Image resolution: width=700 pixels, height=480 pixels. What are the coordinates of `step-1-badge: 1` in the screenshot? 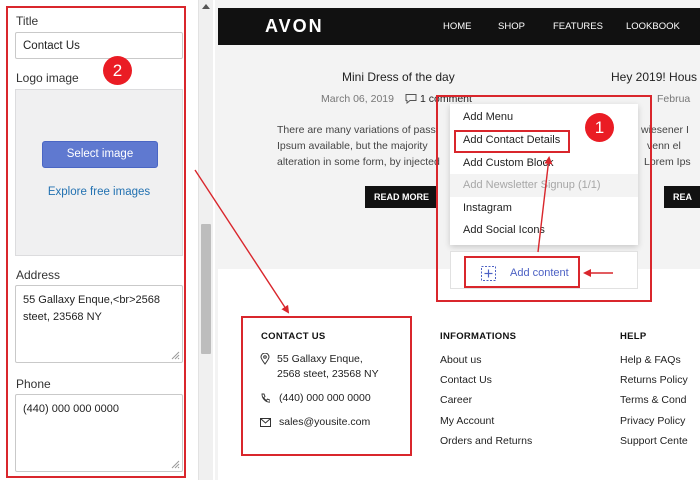 It's located at (599, 127).